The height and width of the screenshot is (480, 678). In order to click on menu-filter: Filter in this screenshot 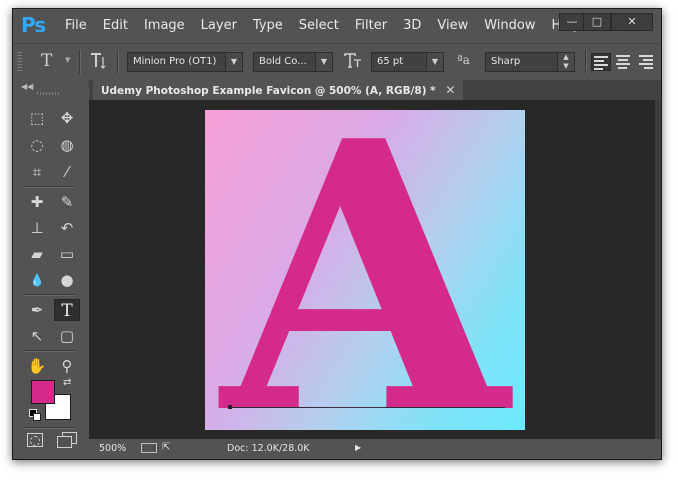, I will do `click(371, 26)`.